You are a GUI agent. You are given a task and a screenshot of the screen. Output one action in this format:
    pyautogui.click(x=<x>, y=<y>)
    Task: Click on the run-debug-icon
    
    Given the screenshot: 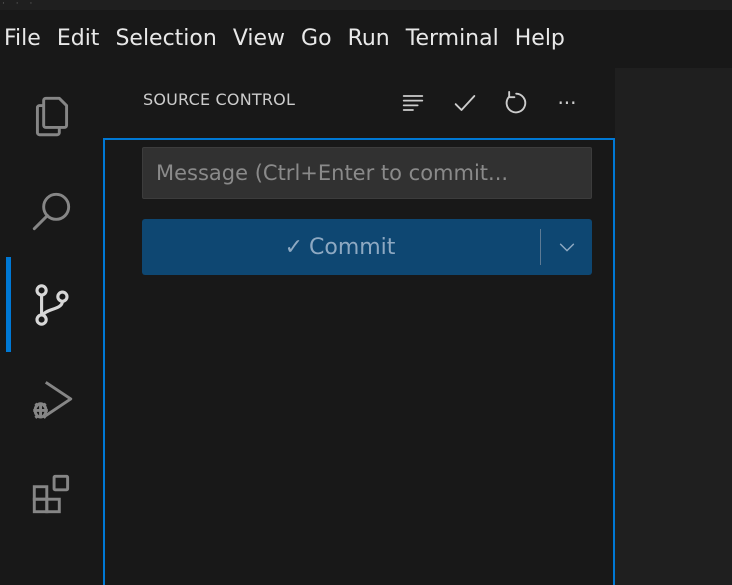 What is the action you would take?
    pyautogui.click(x=52, y=399)
    